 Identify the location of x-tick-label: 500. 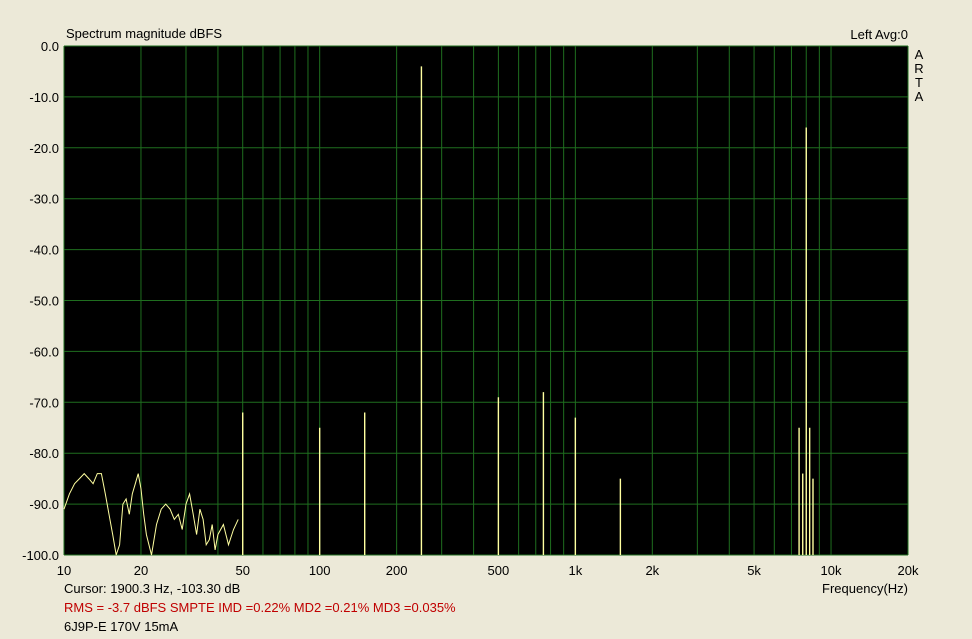
(499, 570).